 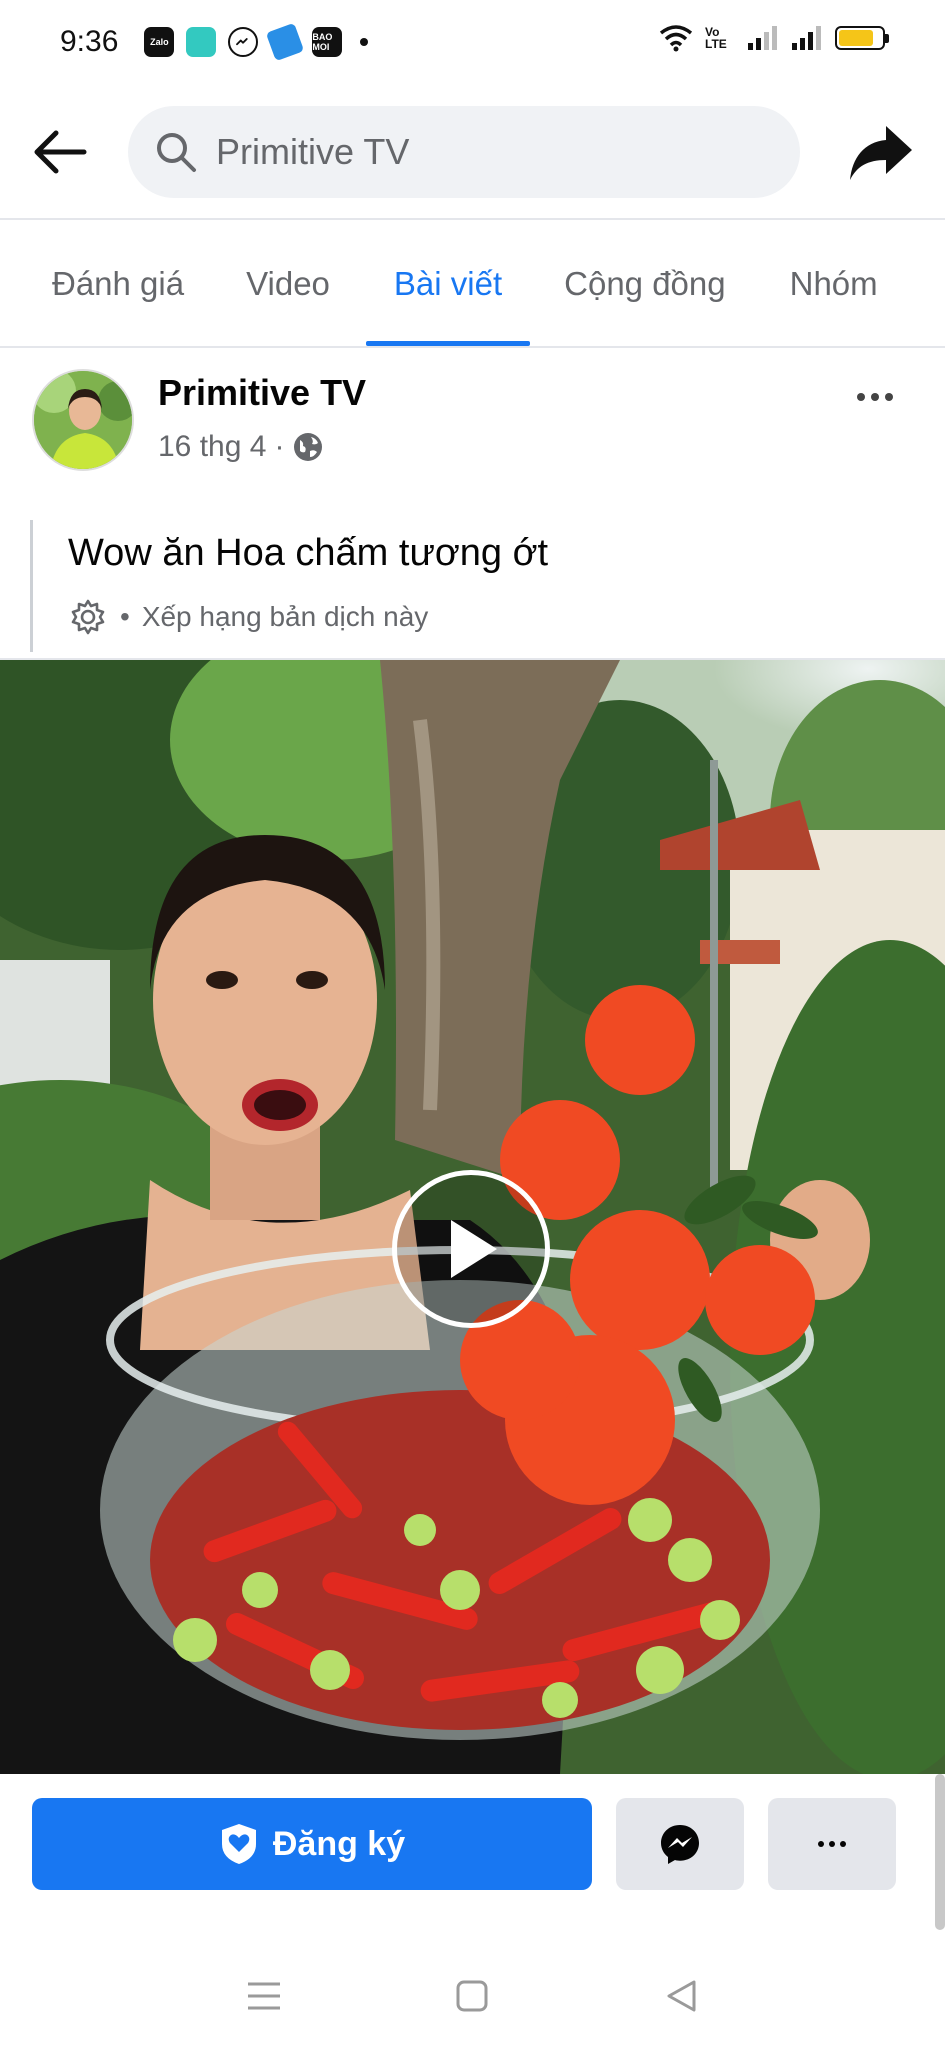 I want to click on battery-icon, so click(x=862, y=38).